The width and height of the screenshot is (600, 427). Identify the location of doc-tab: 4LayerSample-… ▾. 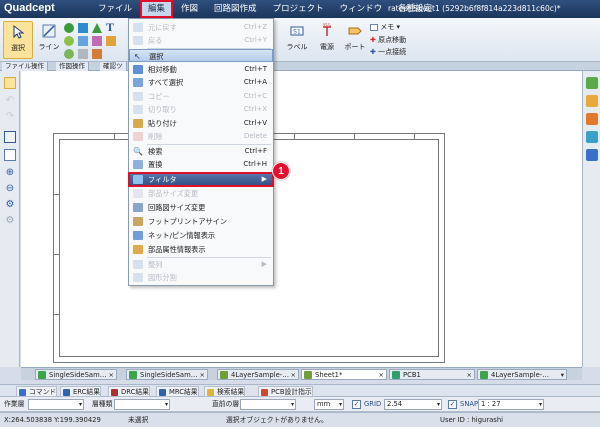
(522, 374).